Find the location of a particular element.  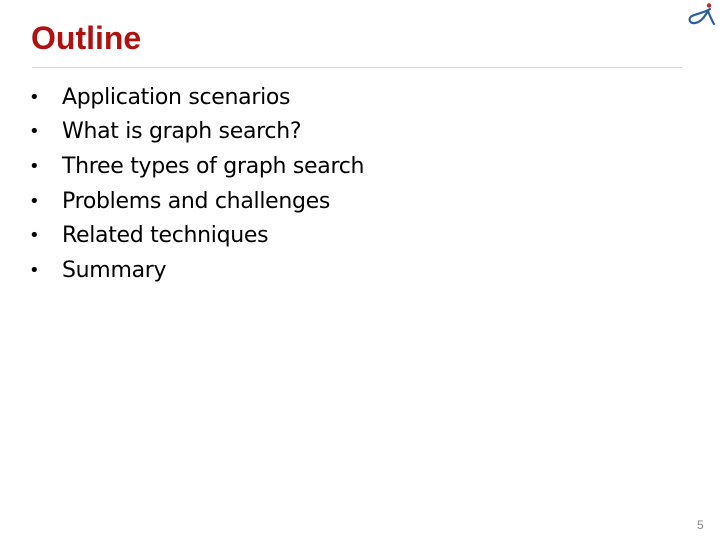

outline-item-label: Problems and challenges is located at coordinates (196, 201).